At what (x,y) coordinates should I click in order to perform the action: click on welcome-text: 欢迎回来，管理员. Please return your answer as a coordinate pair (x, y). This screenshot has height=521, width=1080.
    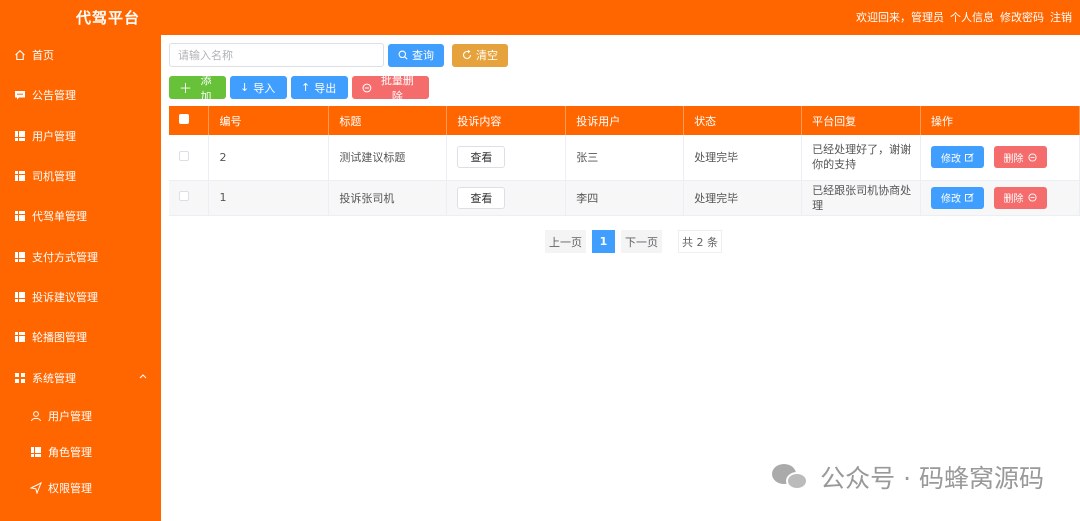
    Looking at the image, I should click on (900, 17).